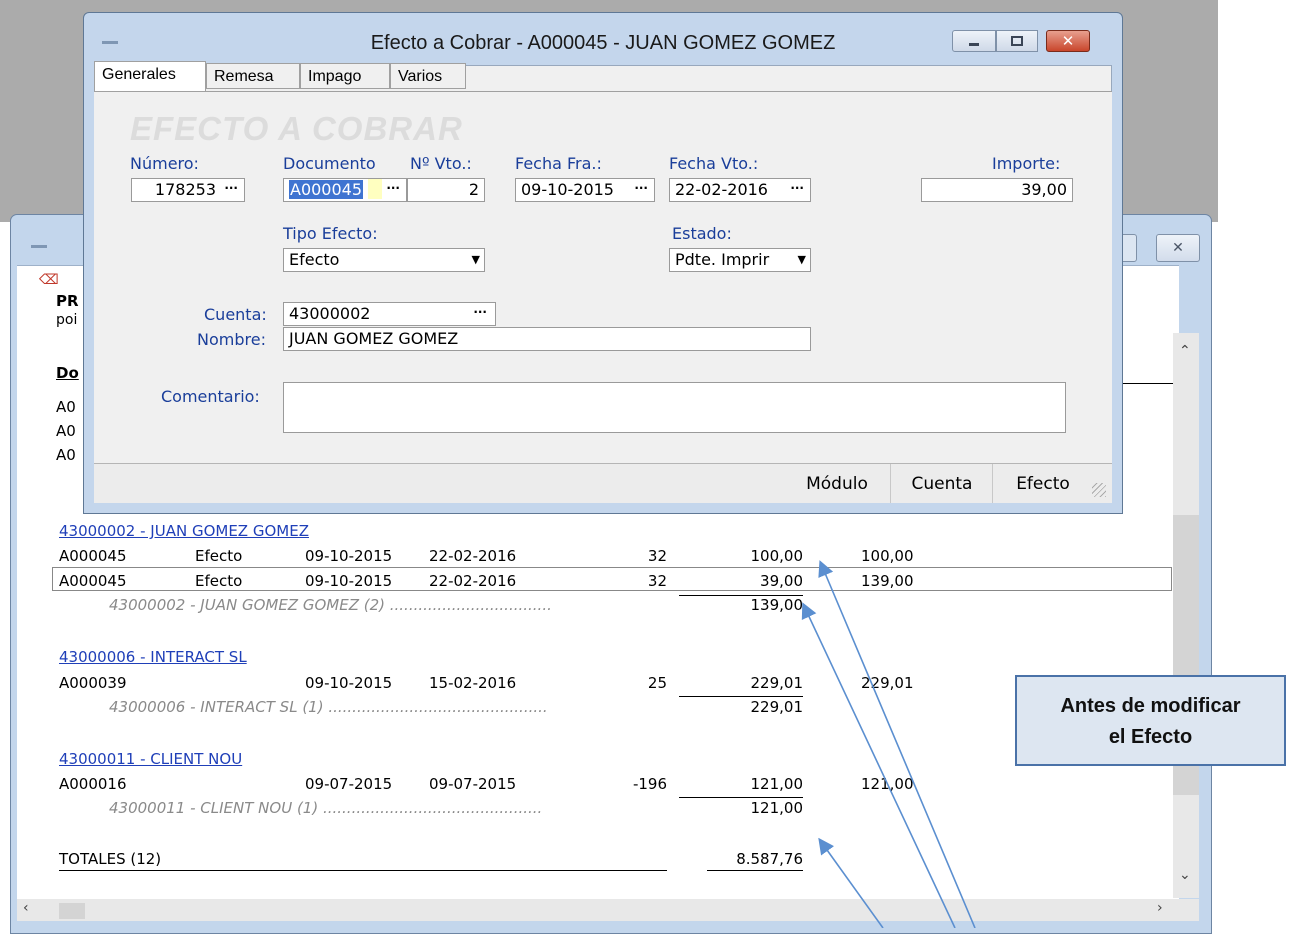 This screenshot has width=1301, height=934. What do you see at coordinates (150, 76) in the screenshot?
I see `tab-generales: Generales` at bounding box center [150, 76].